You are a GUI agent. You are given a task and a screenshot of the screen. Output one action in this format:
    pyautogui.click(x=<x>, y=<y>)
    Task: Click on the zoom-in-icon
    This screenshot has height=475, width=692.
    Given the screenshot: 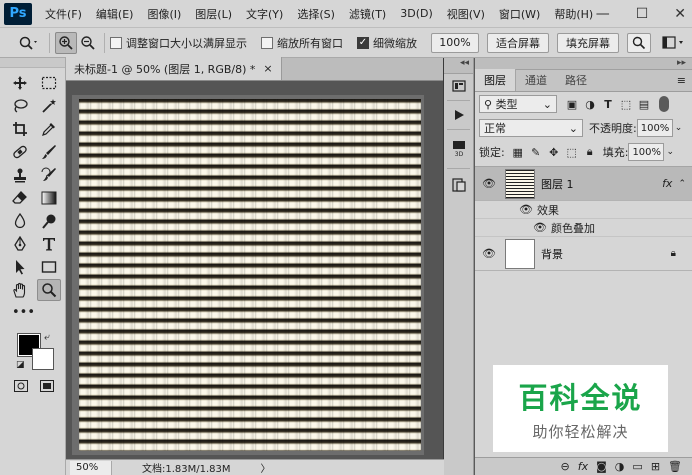 What is the action you would take?
    pyautogui.click(x=66, y=42)
    